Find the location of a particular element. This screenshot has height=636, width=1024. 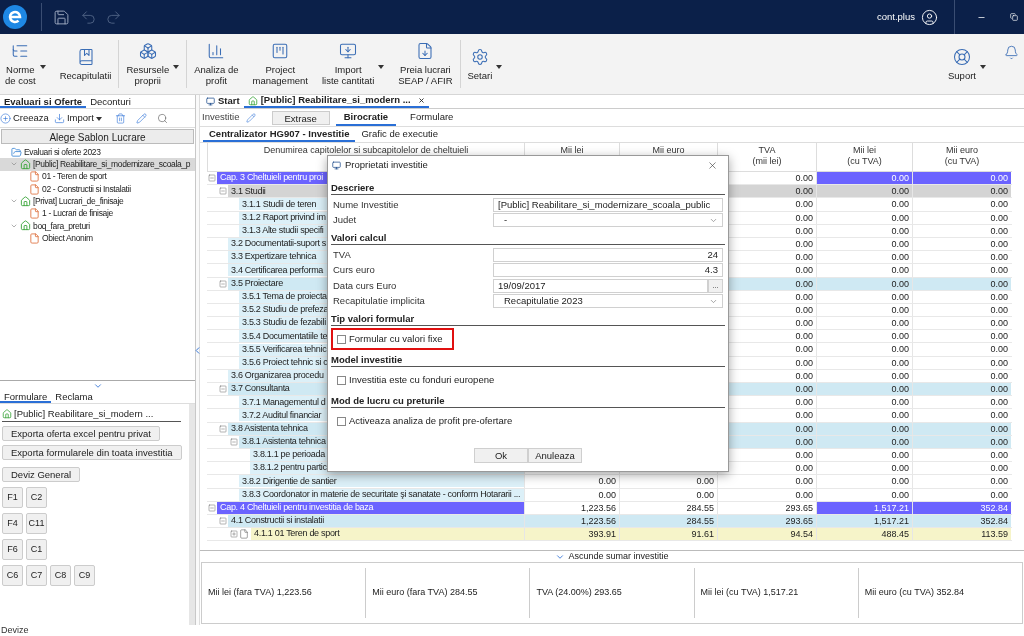

dropdown-field: - is located at coordinates (608, 220).